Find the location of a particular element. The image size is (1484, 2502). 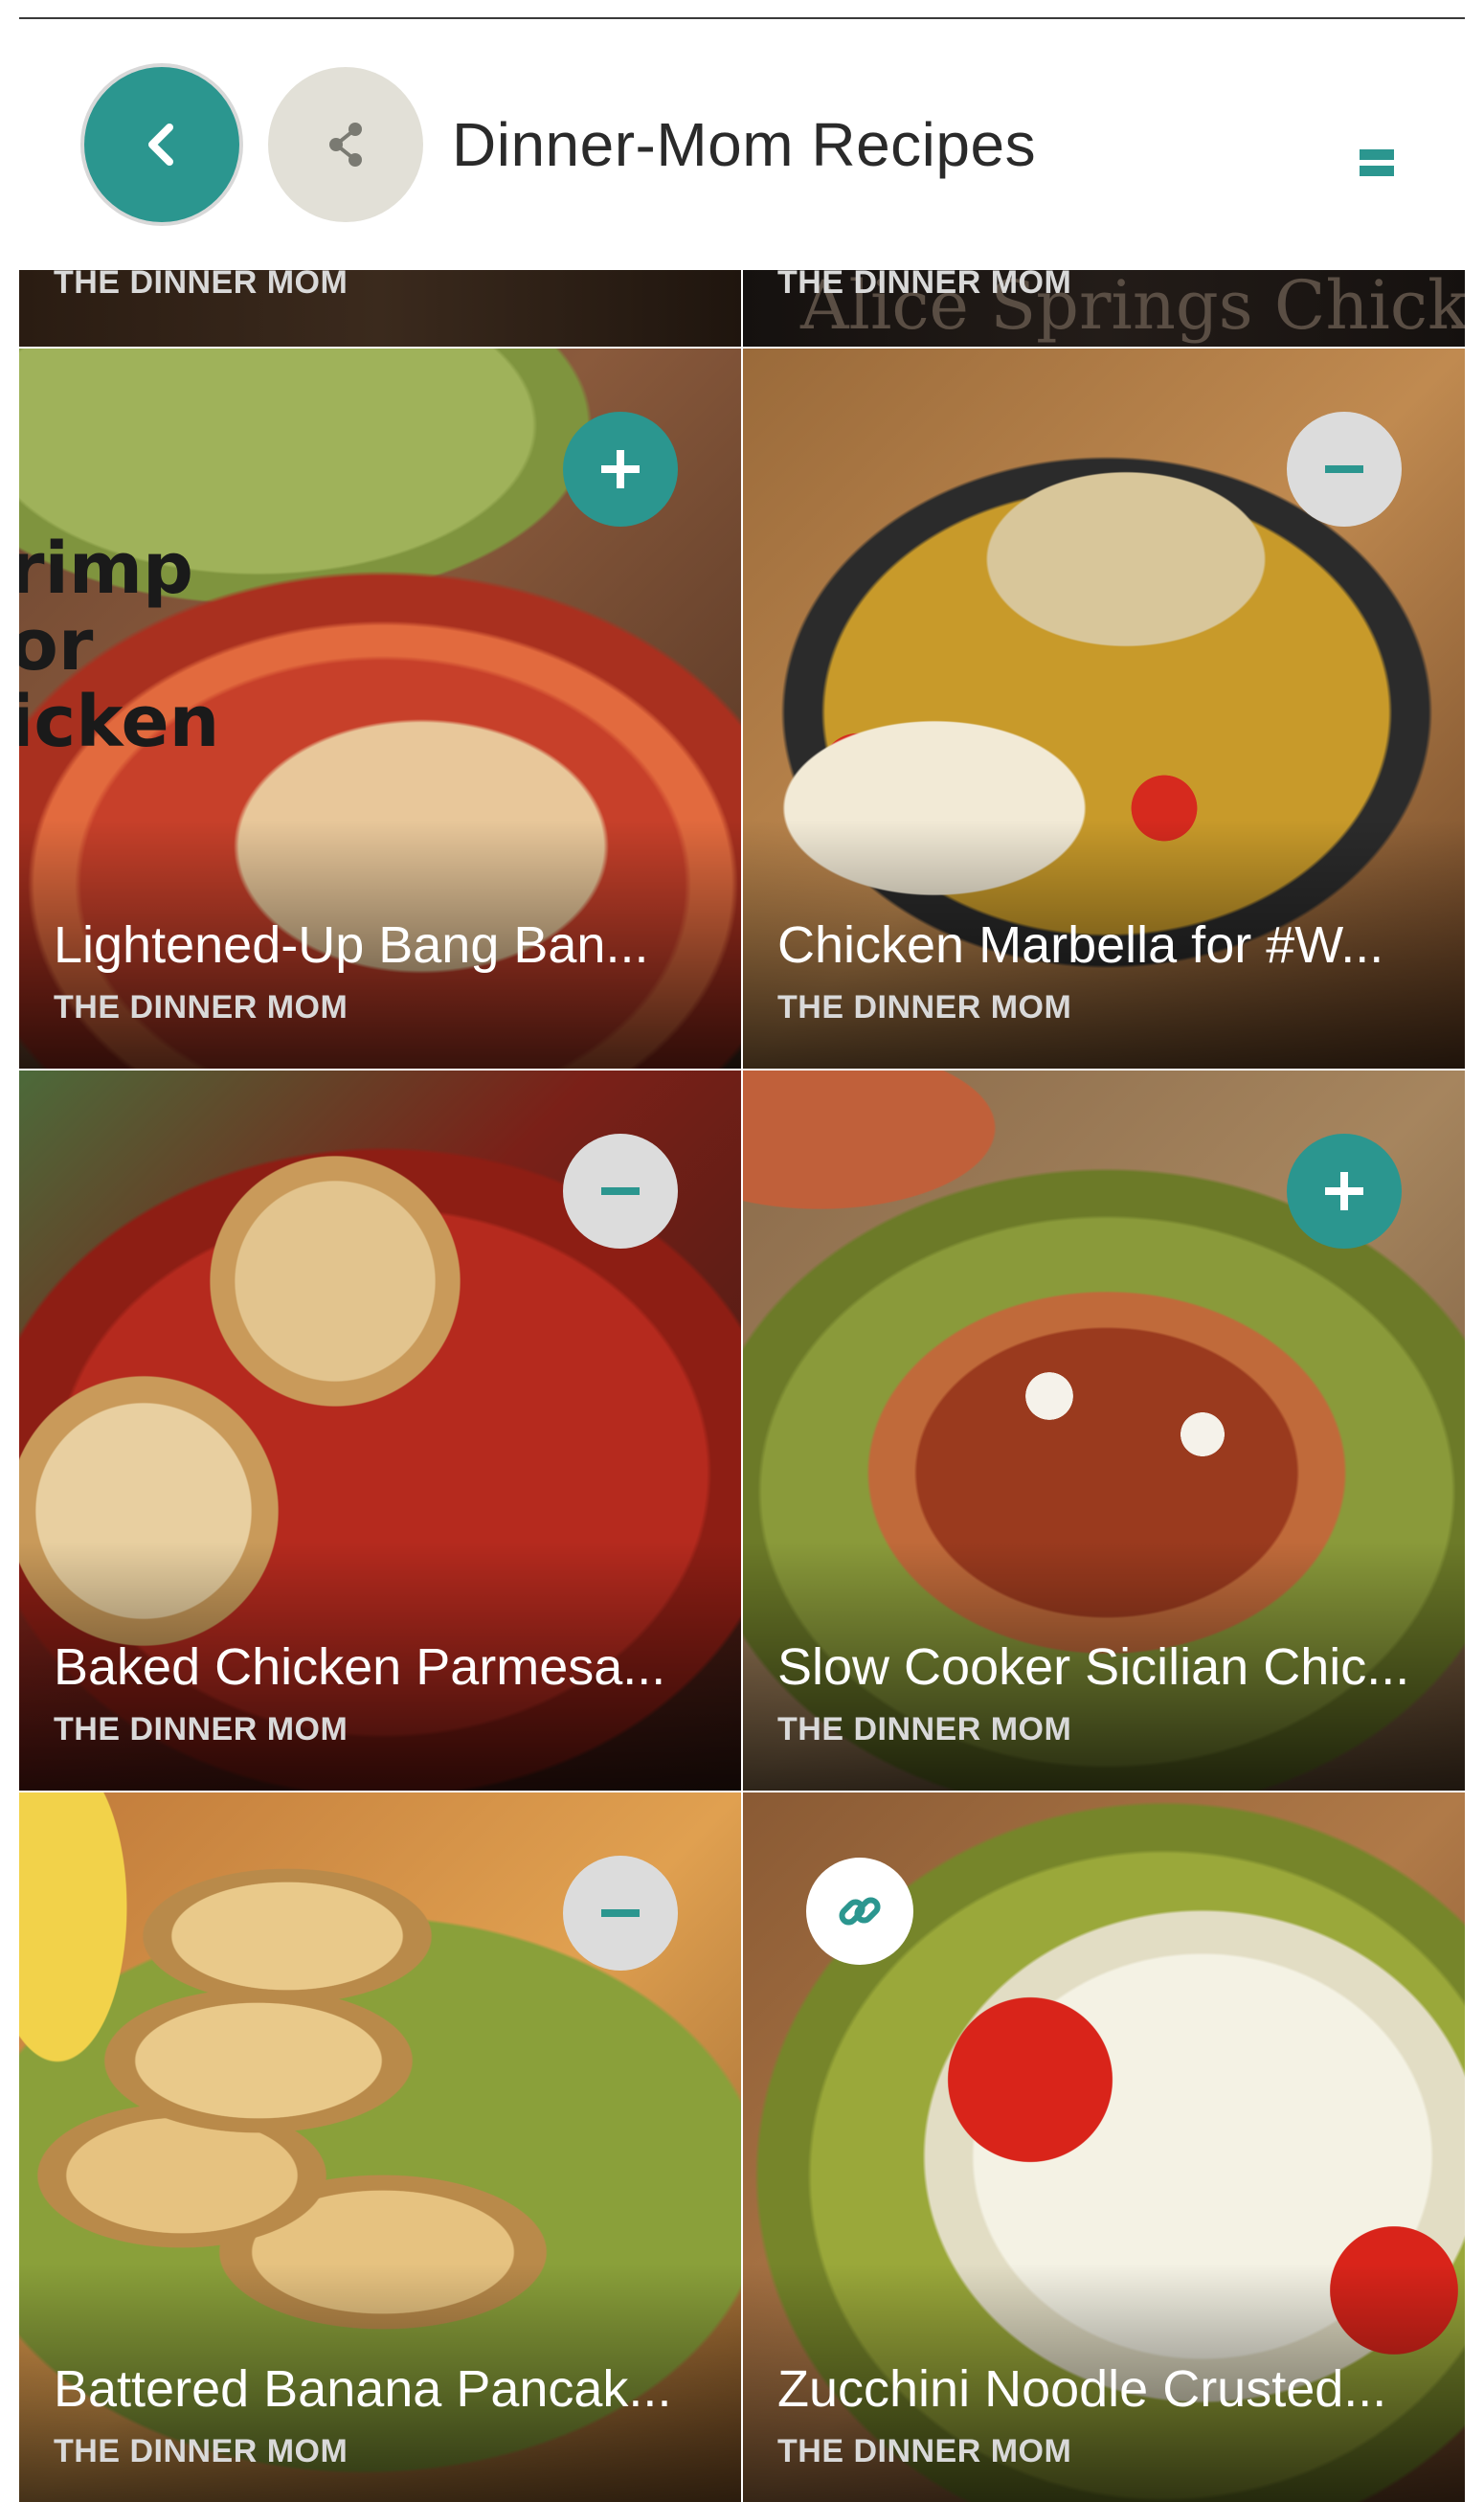

link-icon is located at coordinates (860, 1911).